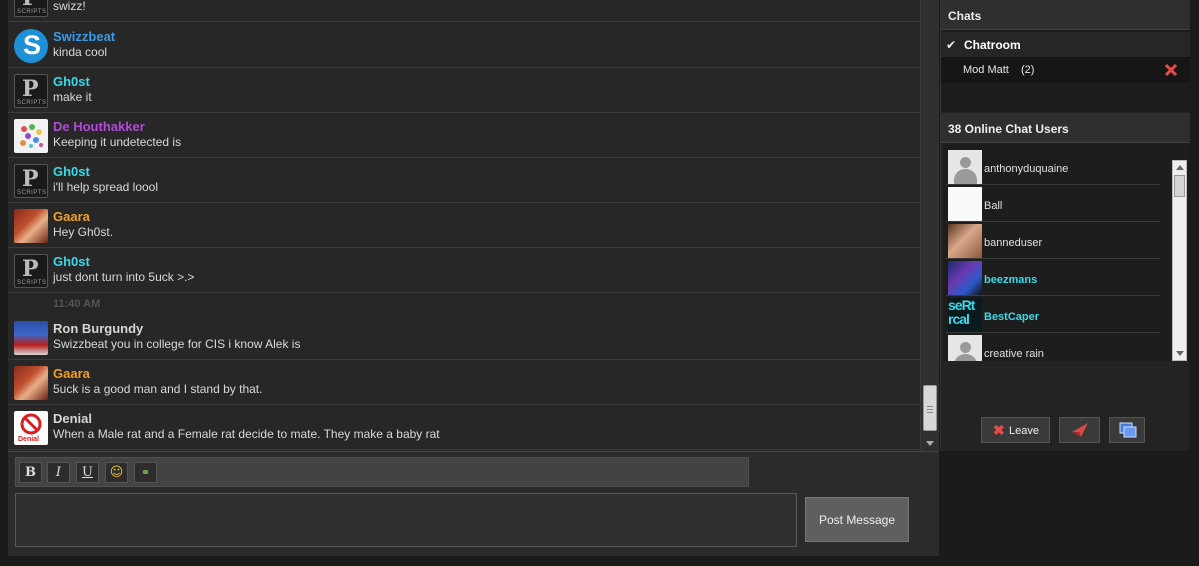 The width and height of the screenshot is (1199, 566). I want to click on popout-button, so click(1127, 430).